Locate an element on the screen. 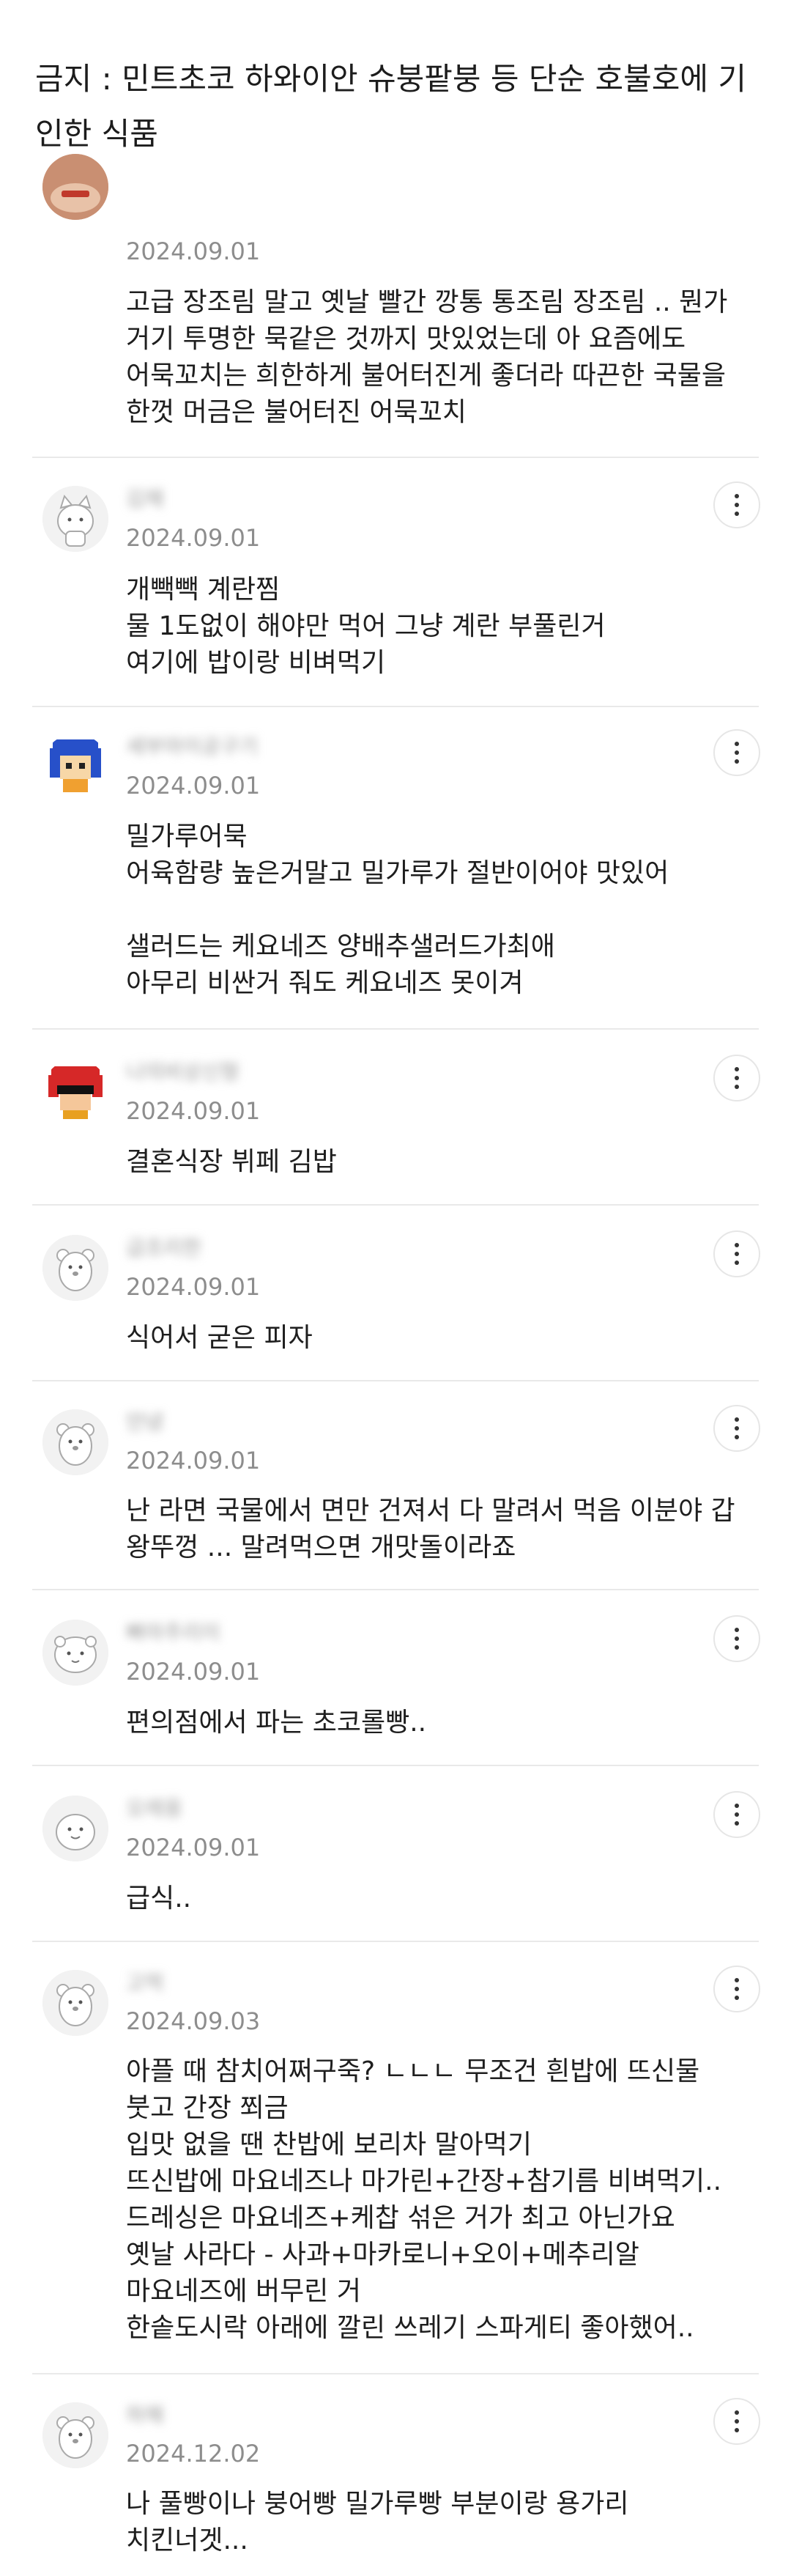  comment-item: 나의비상신형 2024.09.01 결혼식장 뷔페 김밥 is located at coordinates (395, 1118).